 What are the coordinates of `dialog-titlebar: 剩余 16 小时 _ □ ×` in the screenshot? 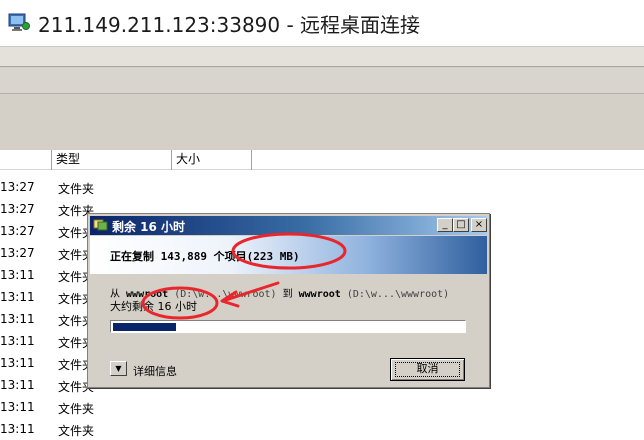 It's located at (288, 225).